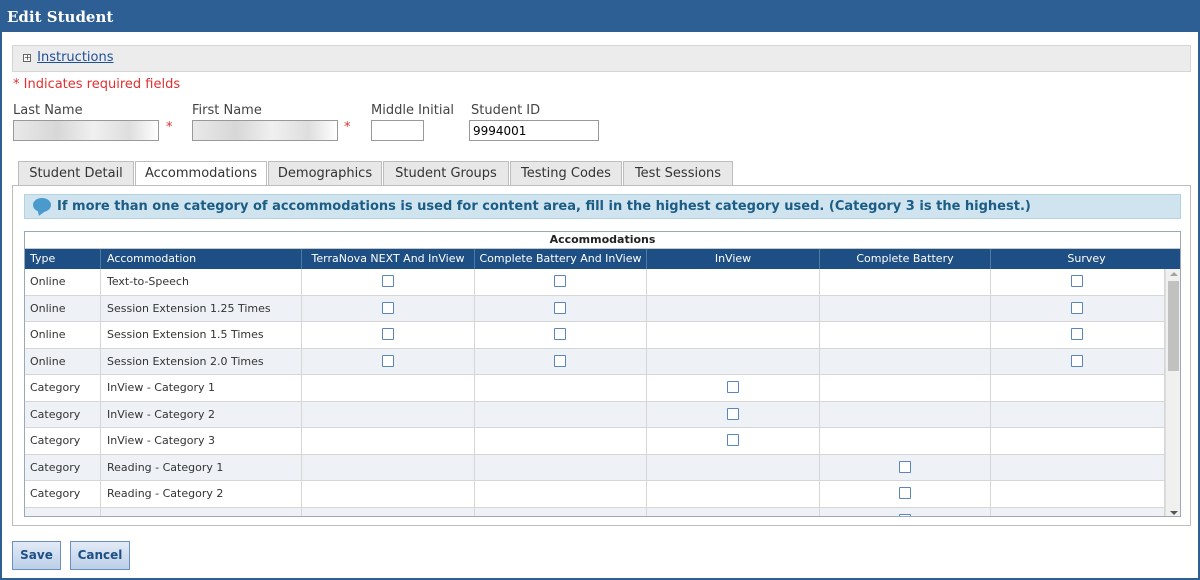 This screenshot has width=1200, height=580. What do you see at coordinates (48, 110) in the screenshot?
I see `last-name-label: Last Name` at bounding box center [48, 110].